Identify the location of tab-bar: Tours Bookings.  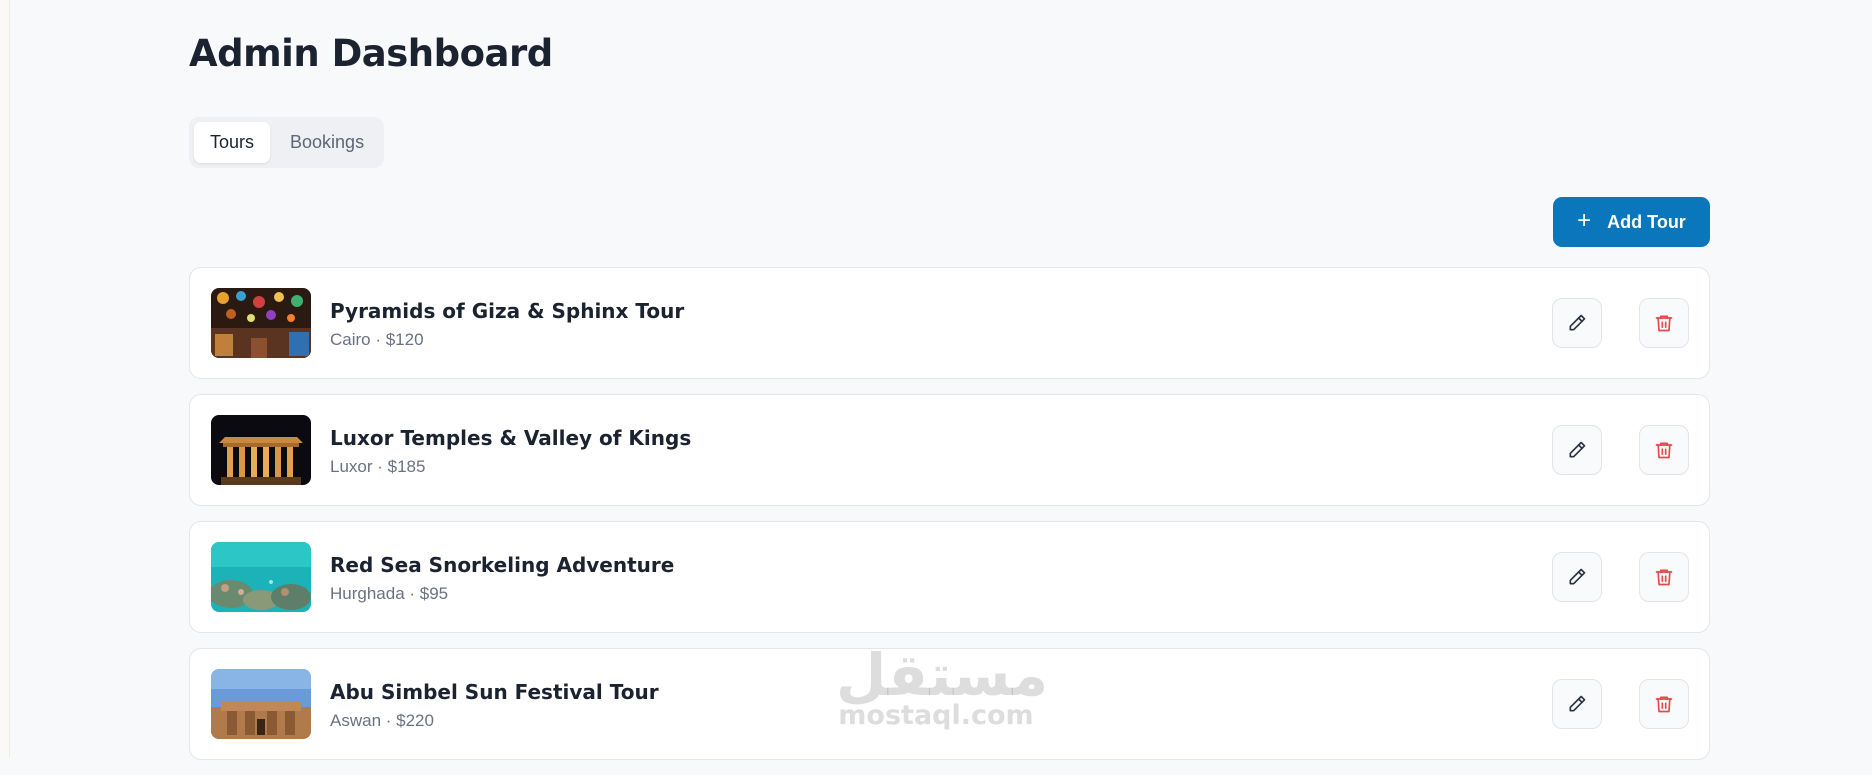
(286, 142).